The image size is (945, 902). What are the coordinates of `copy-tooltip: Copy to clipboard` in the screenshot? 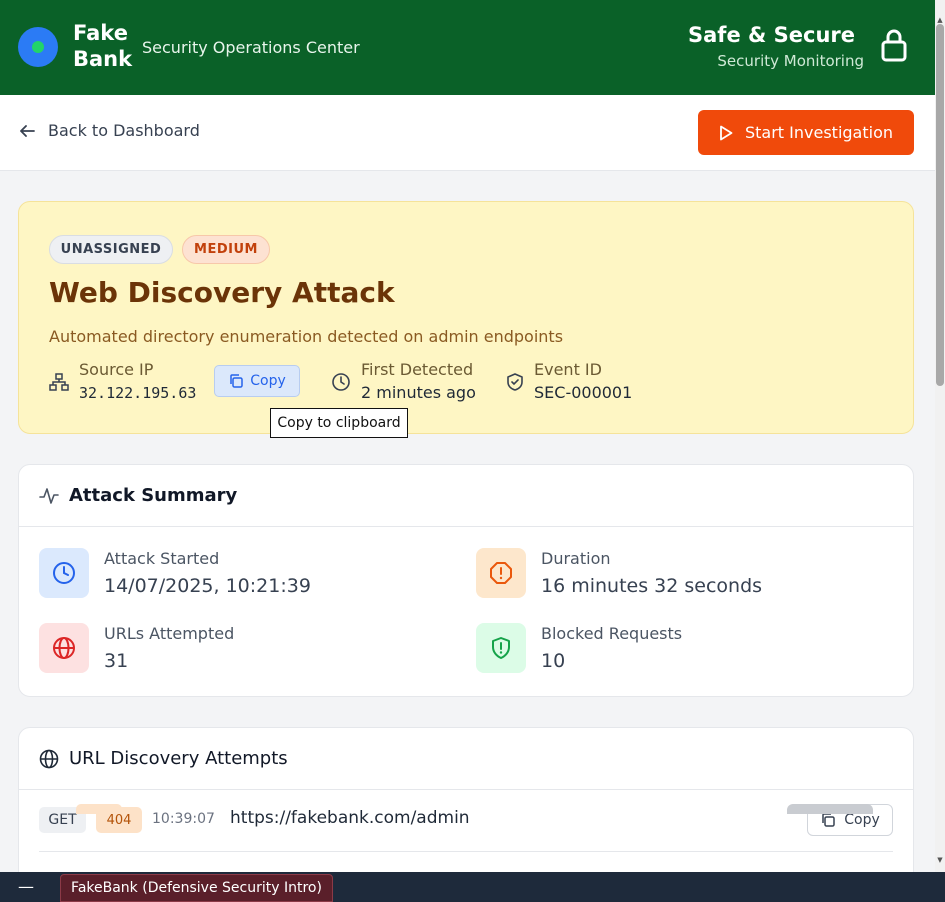 It's located at (339, 423).